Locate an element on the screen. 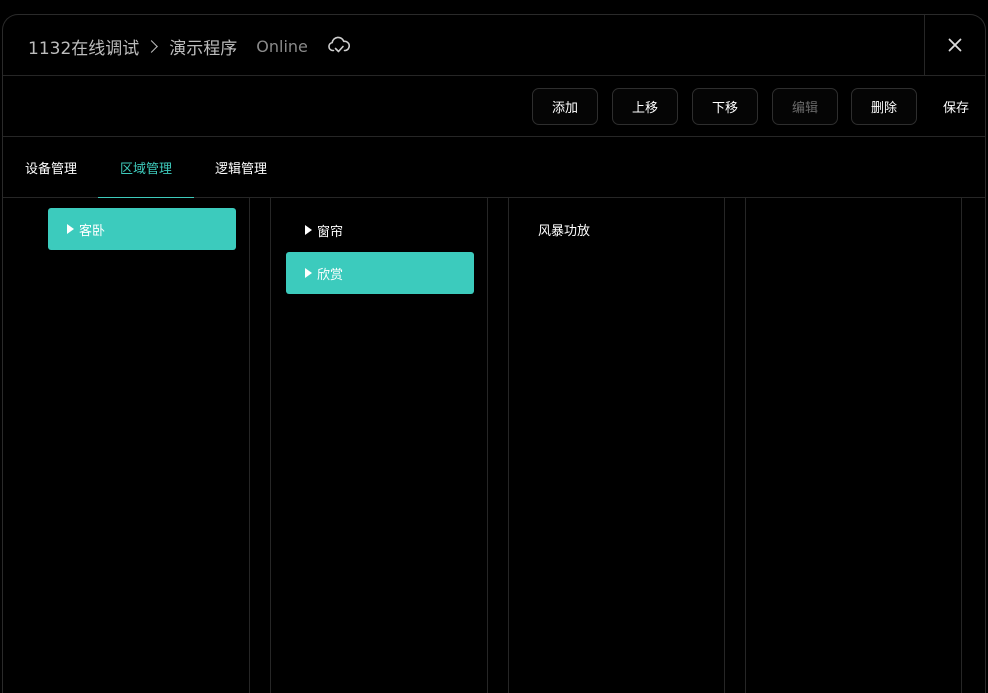  breadcrumb-program: 演示程序 is located at coordinates (203, 48).